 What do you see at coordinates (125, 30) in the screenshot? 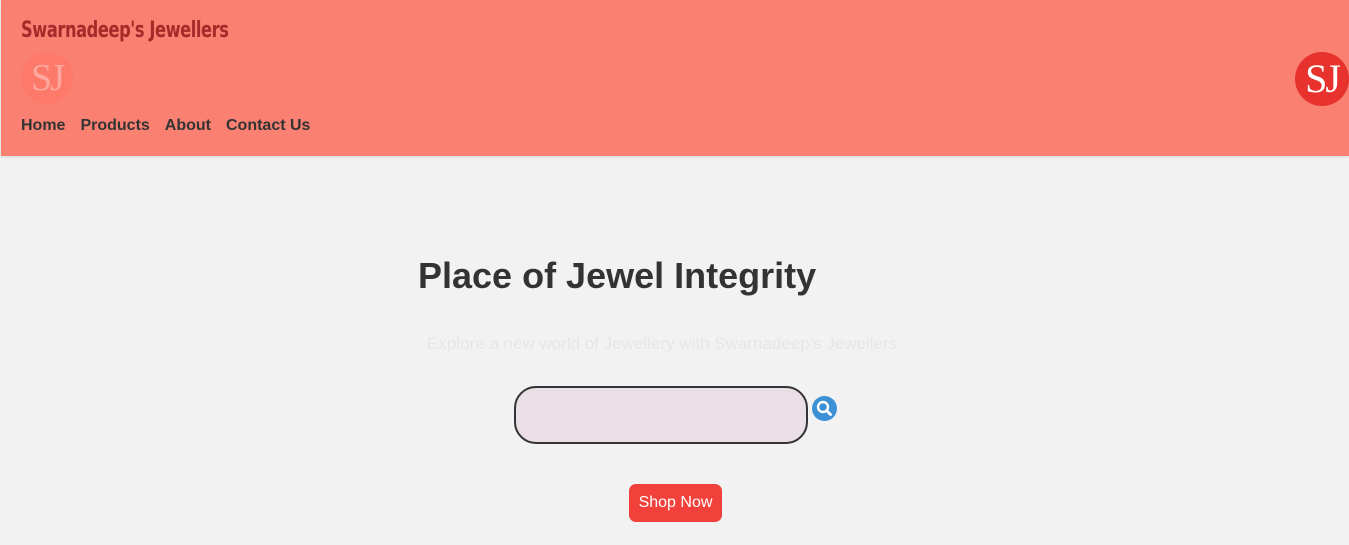
I see `brand-name: Swarnadeep's Jewellers` at bounding box center [125, 30].